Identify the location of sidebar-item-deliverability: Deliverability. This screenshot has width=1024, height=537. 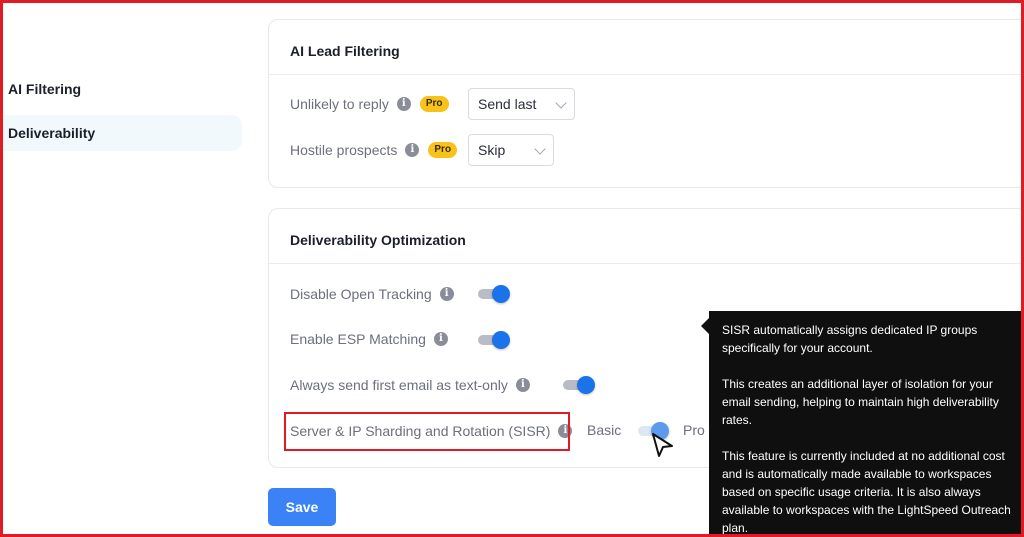
(121, 133).